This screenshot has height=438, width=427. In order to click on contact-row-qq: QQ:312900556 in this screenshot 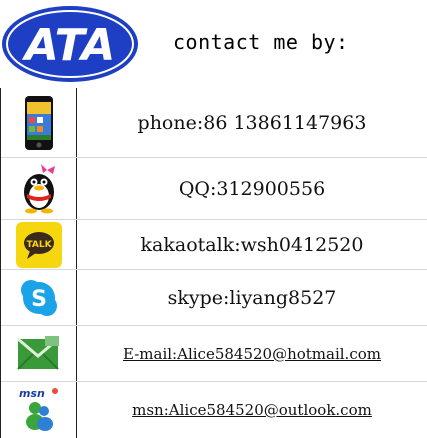, I will do `click(214, 189)`.